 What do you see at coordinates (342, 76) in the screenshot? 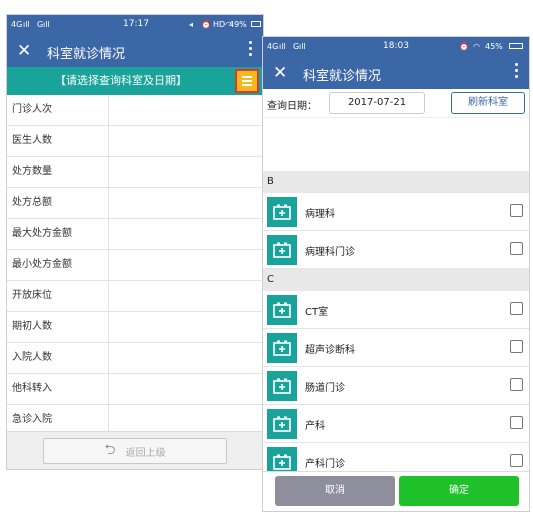
I see `page-title: 科室就诊情况` at bounding box center [342, 76].